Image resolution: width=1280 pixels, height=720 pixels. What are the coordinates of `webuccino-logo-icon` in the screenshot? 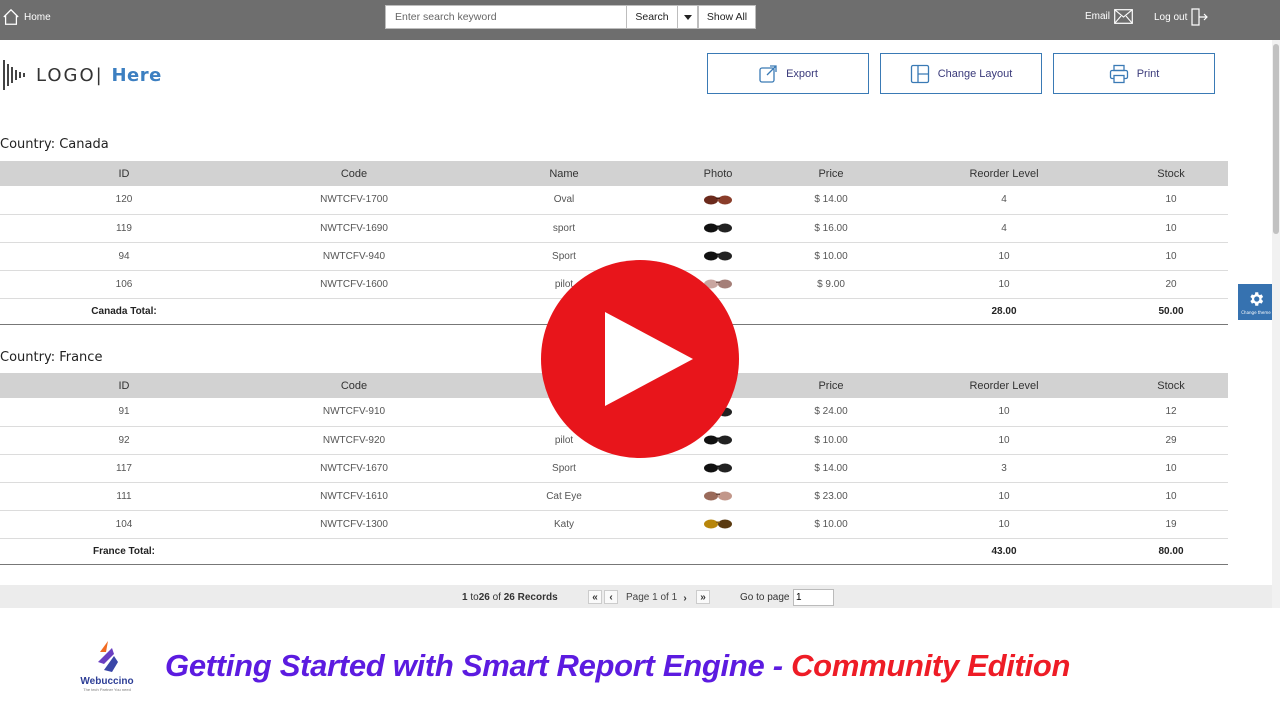 It's located at (108, 656).